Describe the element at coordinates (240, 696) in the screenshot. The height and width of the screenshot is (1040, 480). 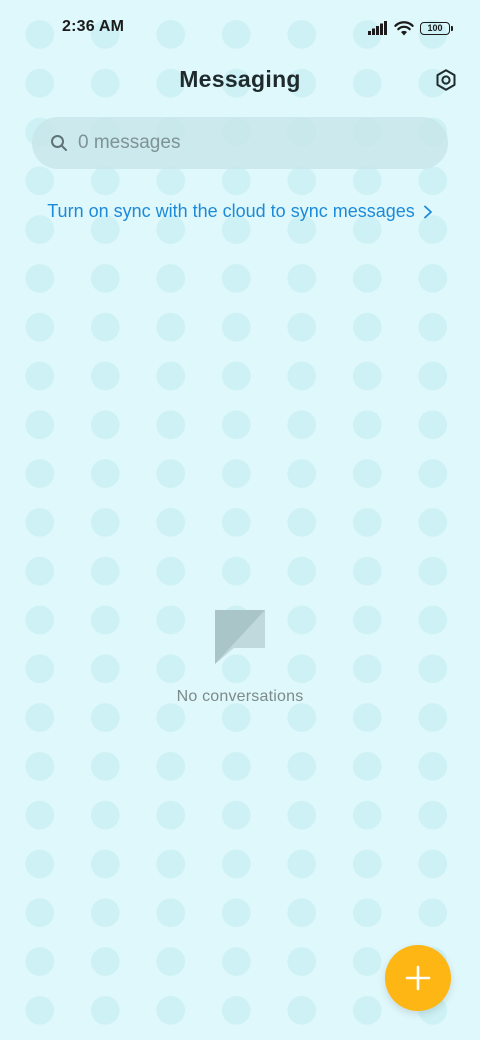
I see `empty-state-text: No conversations` at that location.